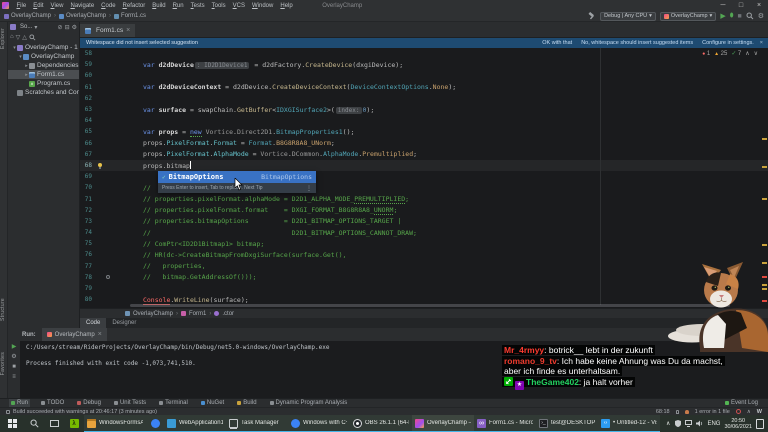 This screenshot has height=432, width=768. What do you see at coordinates (686, 411) in the screenshot?
I see `notifications-icon` at bounding box center [686, 411].